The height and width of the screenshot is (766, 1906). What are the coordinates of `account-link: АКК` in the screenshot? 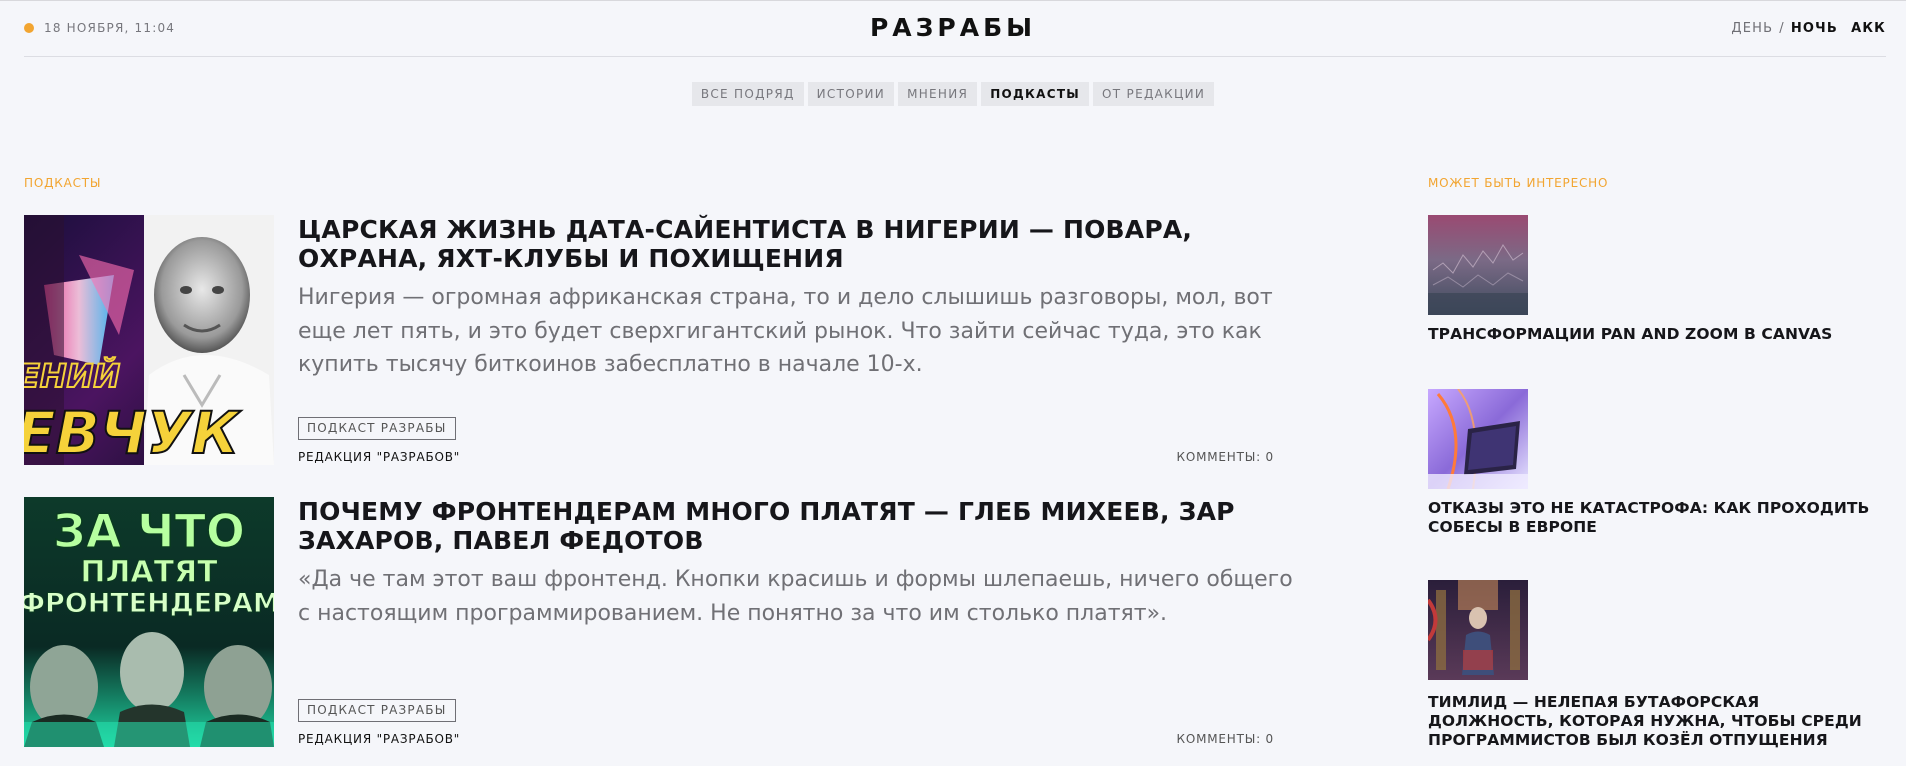 It's located at (1868, 28).